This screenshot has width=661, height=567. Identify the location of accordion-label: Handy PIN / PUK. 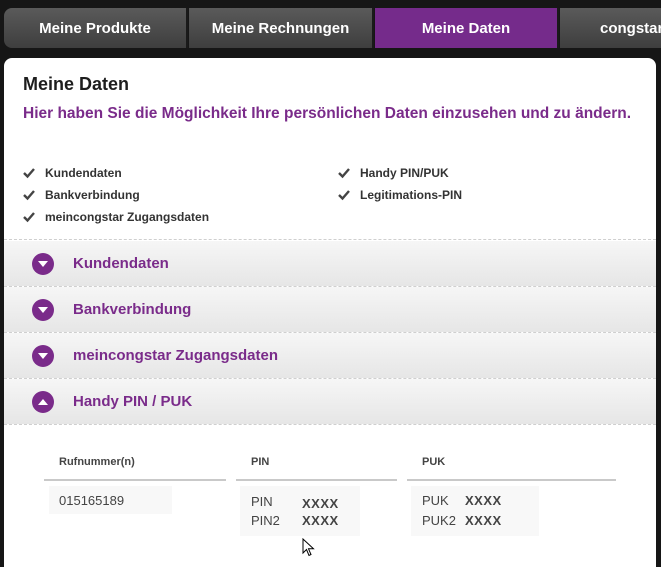
(133, 401).